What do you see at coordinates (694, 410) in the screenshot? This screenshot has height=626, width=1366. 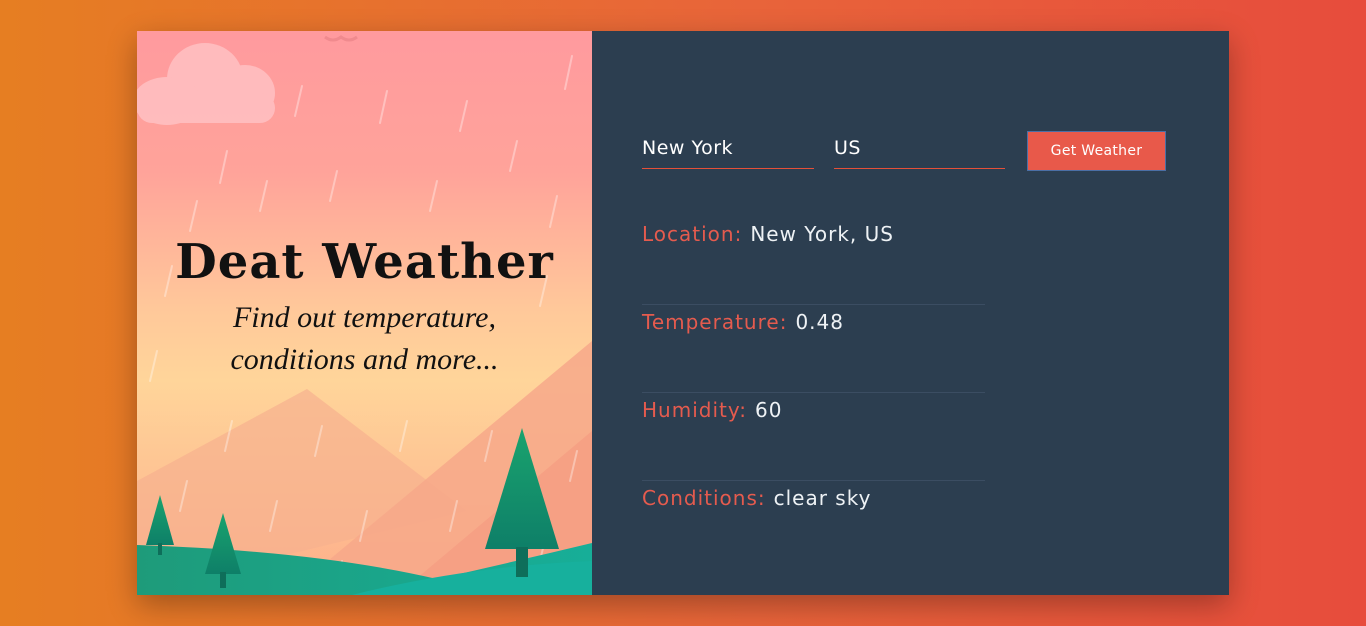 I see `humidity-label: Humidity:` at bounding box center [694, 410].